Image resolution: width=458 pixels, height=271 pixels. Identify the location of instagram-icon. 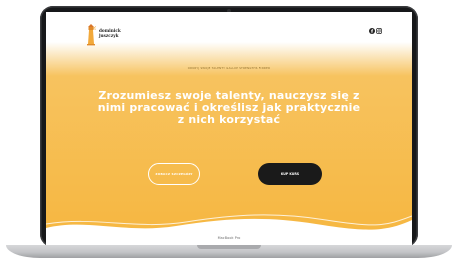
(379, 31).